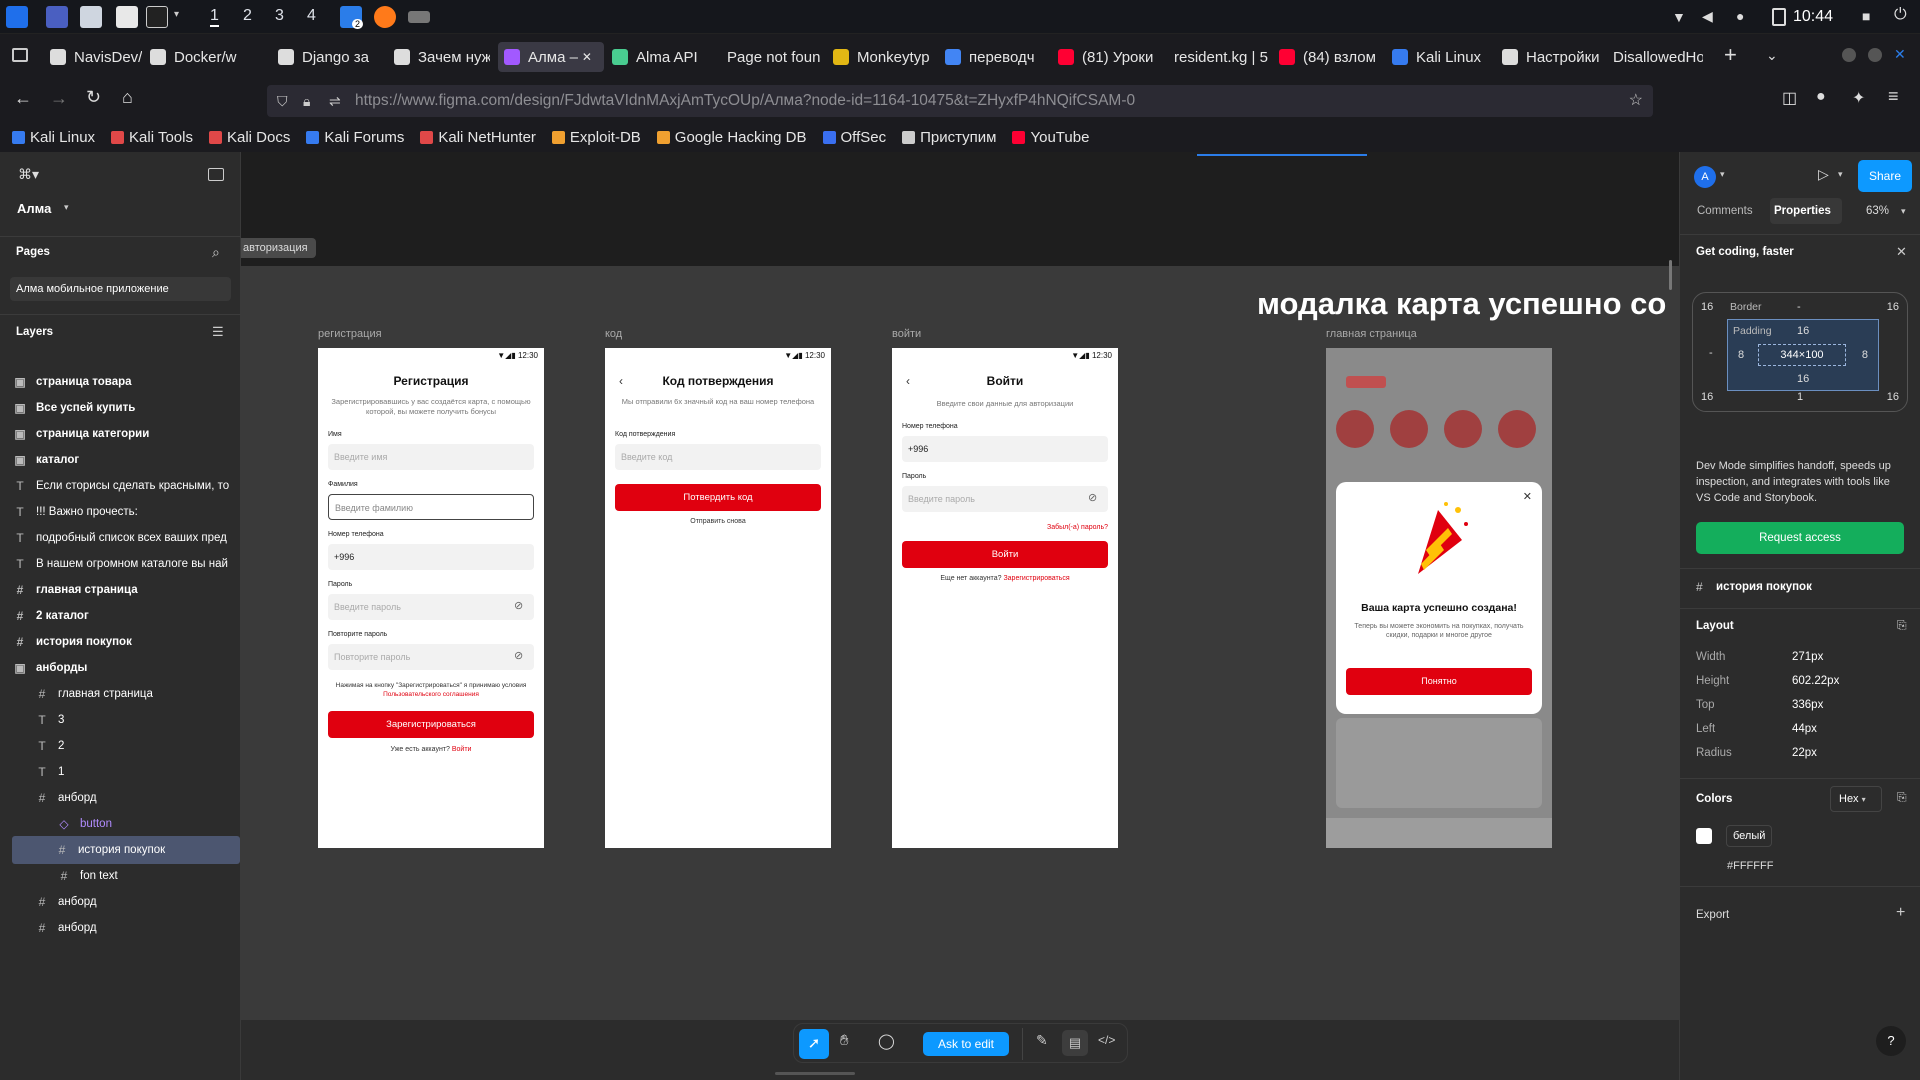 This screenshot has height=1080, width=1920. What do you see at coordinates (59, 98) in the screenshot?
I see `forward-icon: →` at bounding box center [59, 98].